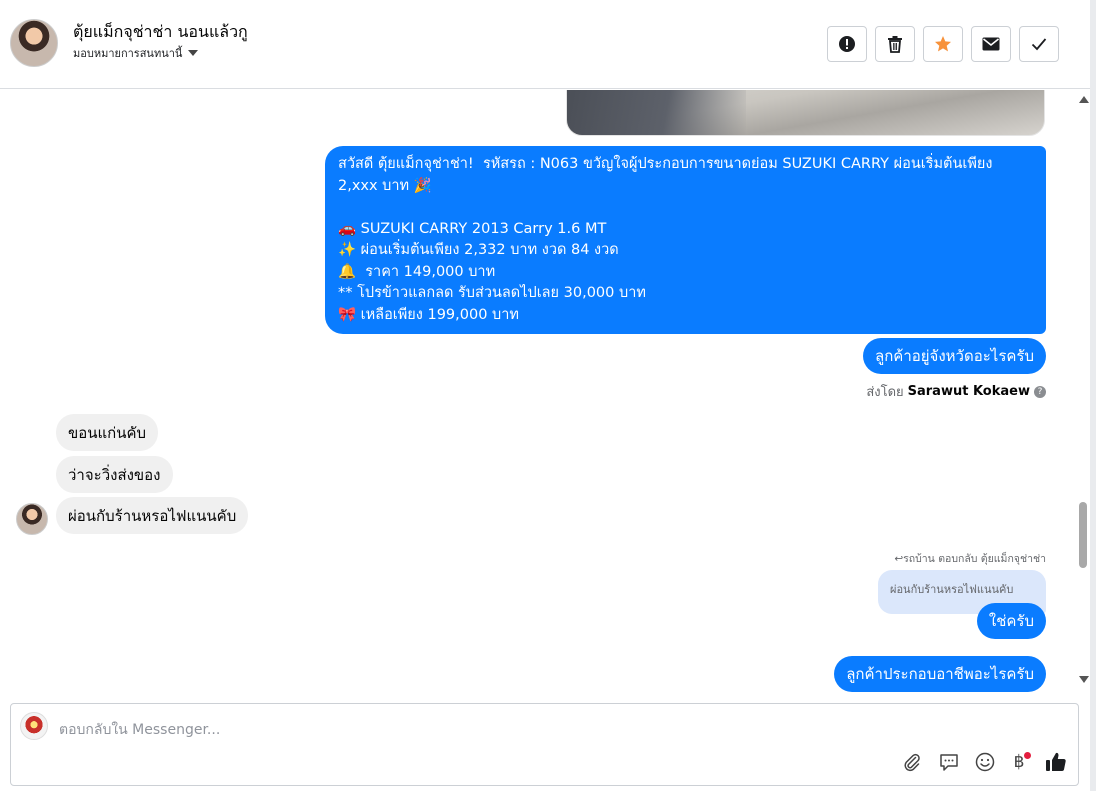 The height and width of the screenshot is (791, 1096). I want to click on vehicle-photo, so click(805, 113).